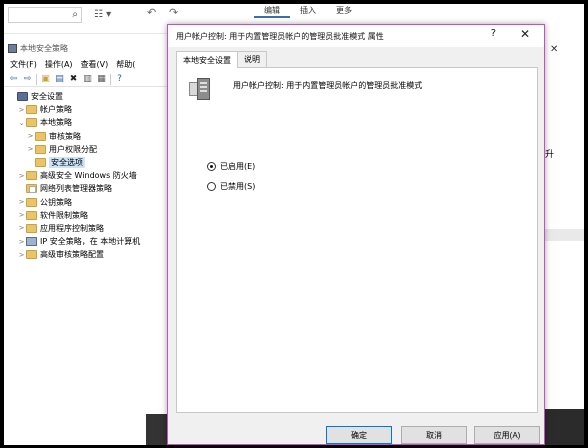 The height and width of the screenshot is (448, 588). What do you see at coordinates (31, 242) in the screenshot?
I see `computer-icon` at bounding box center [31, 242].